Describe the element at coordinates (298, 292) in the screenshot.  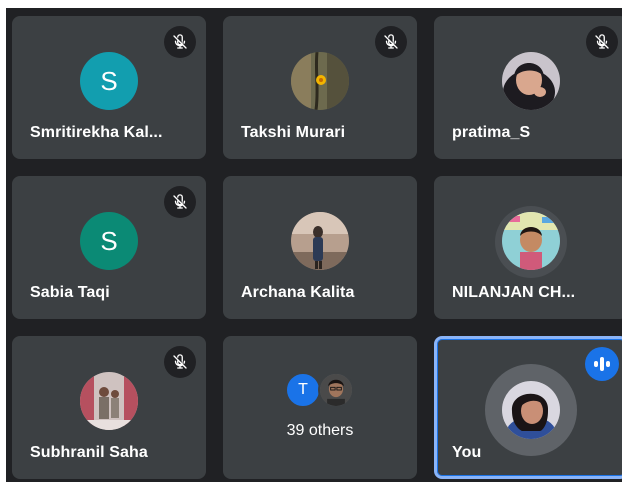
I see `participant-name: Archana Kalita` at that location.